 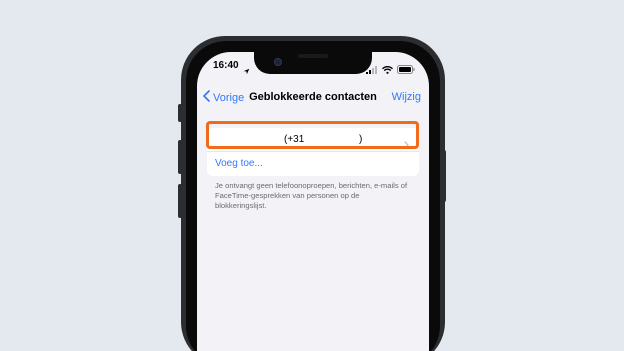 I want to click on status-icons, so click(x=390, y=70).